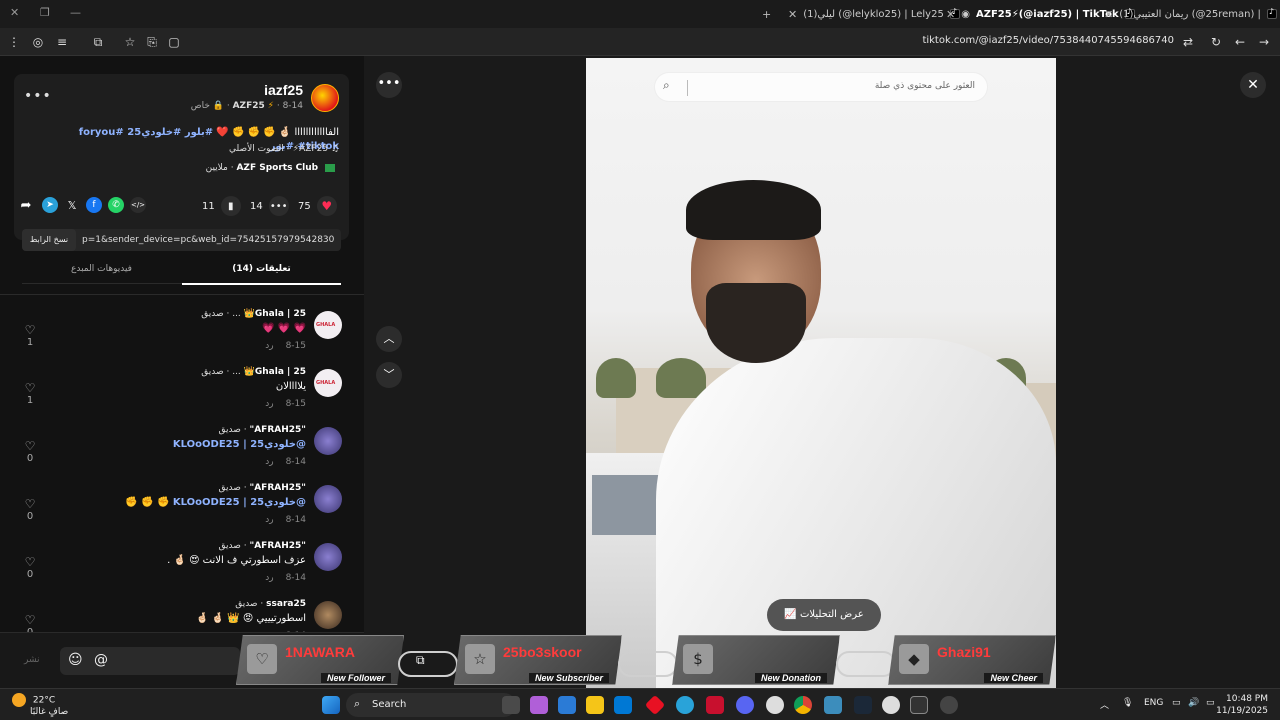 The height and width of the screenshot is (720, 1280). Describe the element at coordinates (94, 205) in the screenshot. I see `facebook-icon: f` at that location.